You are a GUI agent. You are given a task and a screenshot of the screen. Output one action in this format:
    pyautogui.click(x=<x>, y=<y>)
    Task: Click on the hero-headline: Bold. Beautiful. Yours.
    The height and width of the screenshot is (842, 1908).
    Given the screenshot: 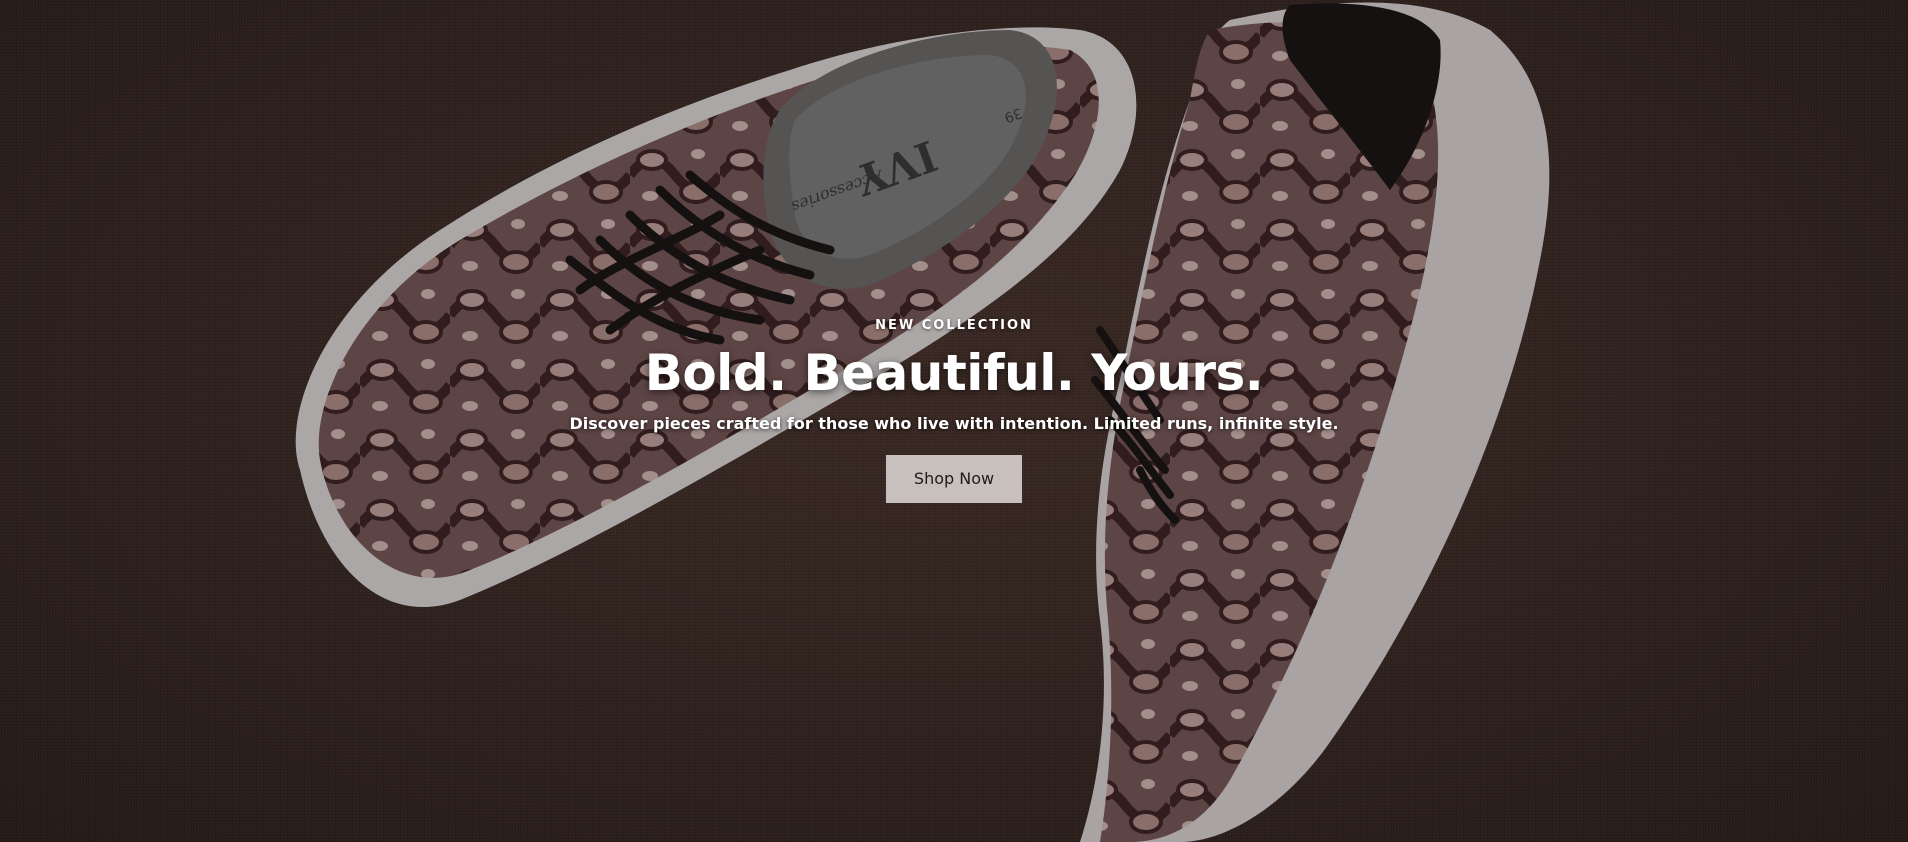 What is the action you would take?
    pyautogui.click(x=954, y=373)
    